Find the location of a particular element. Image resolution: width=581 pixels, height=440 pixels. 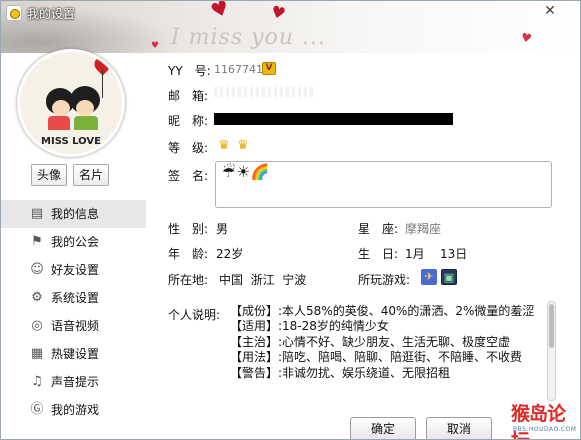

rain-umbrella-icon: ☔ is located at coordinates (229, 172).